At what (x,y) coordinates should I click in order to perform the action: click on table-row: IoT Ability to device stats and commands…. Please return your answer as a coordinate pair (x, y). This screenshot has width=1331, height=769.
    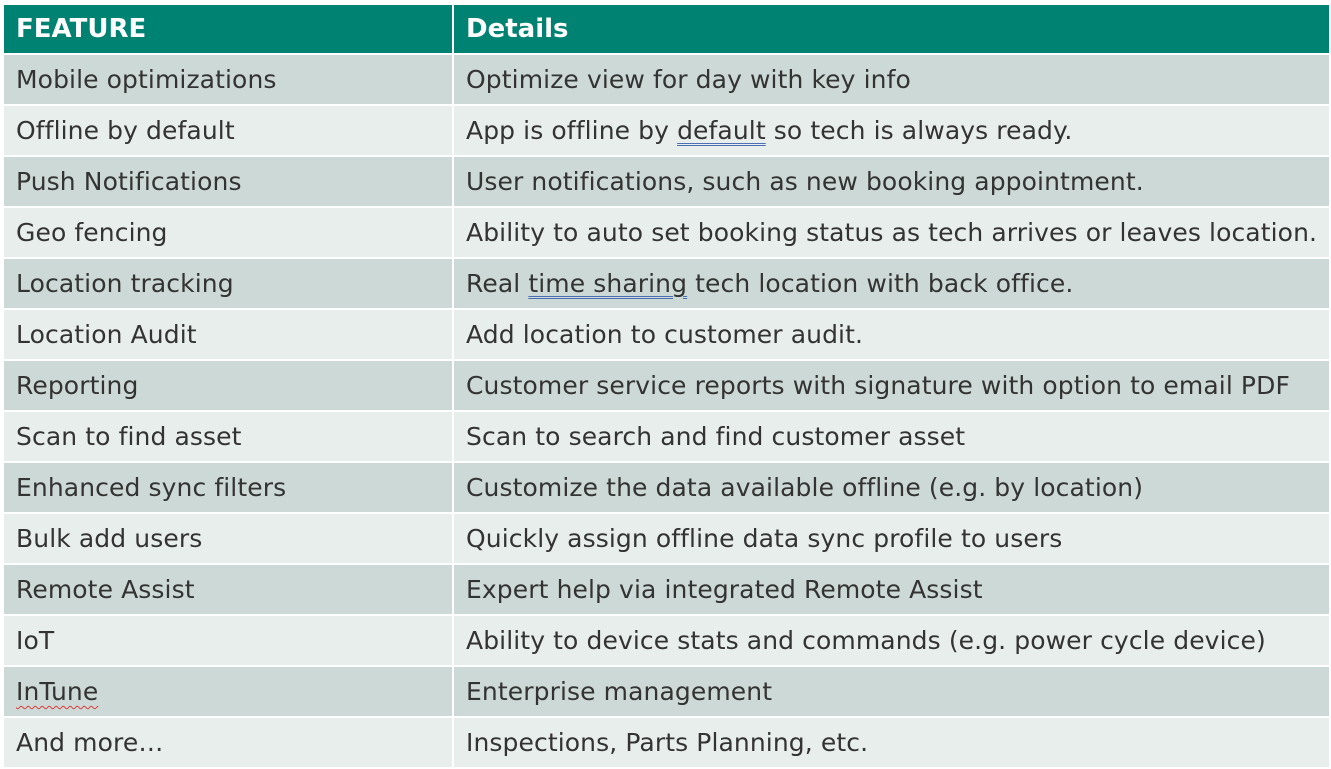
    Looking at the image, I should click on (667, 641).